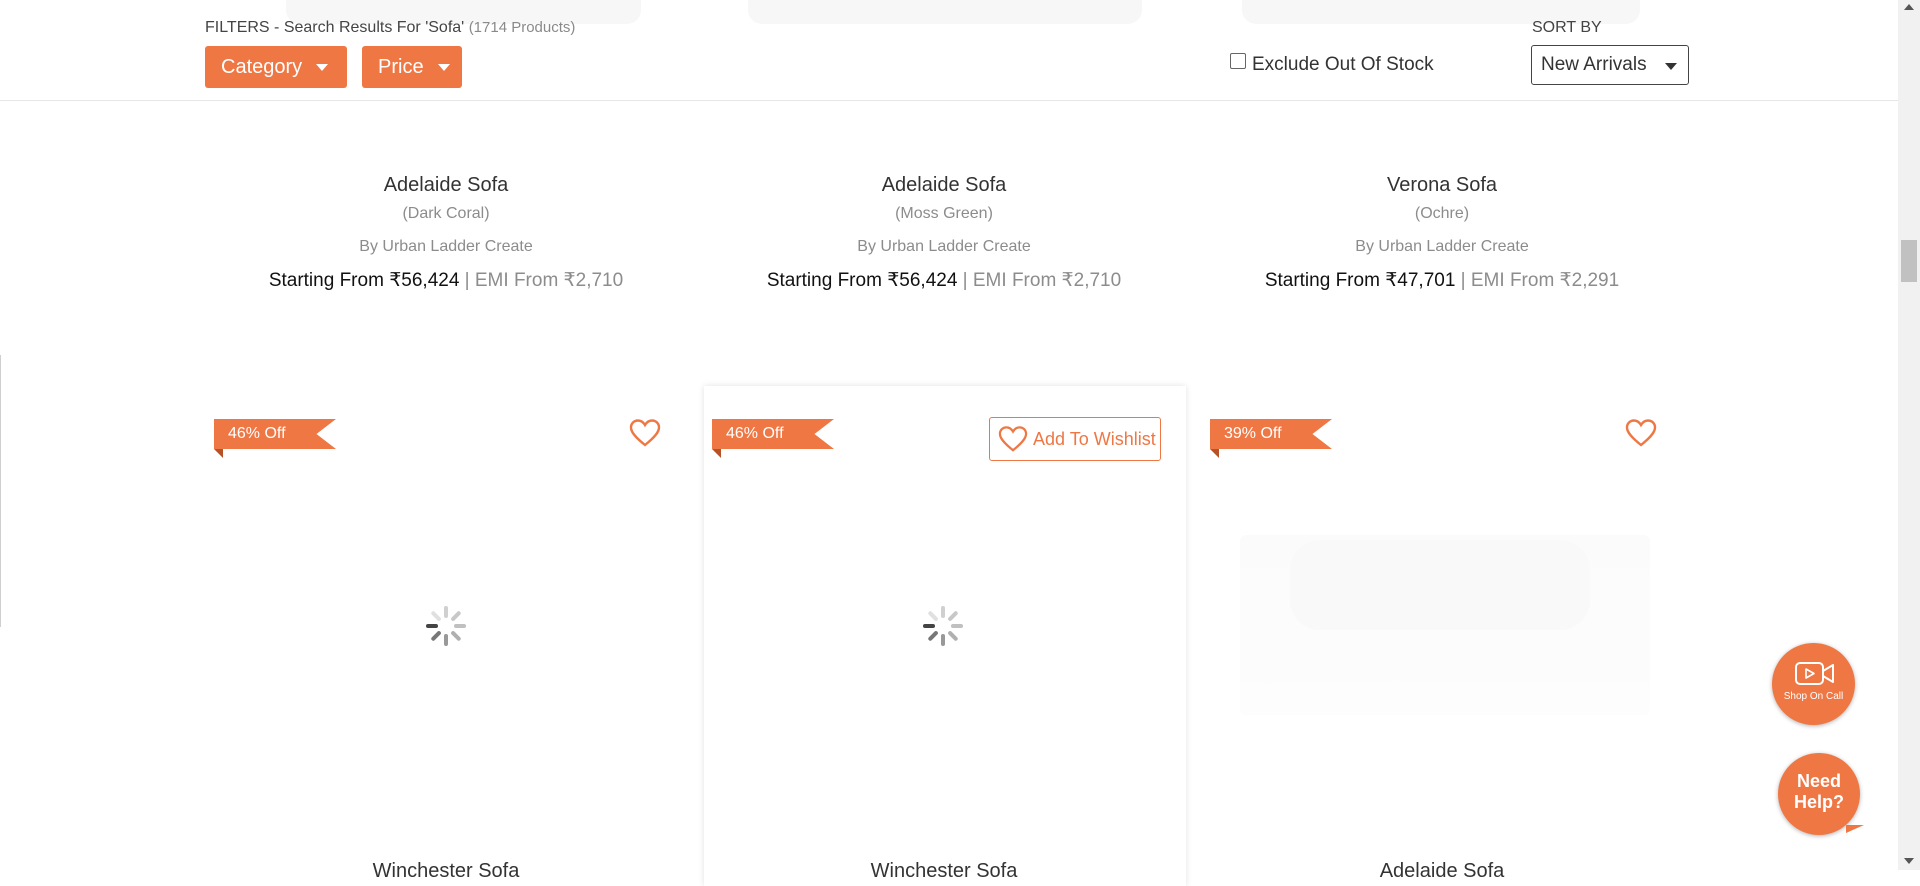 This screenshot has height=886, width=1920. I want to click on product-name: Verona Sofa, so click(1442, 185).